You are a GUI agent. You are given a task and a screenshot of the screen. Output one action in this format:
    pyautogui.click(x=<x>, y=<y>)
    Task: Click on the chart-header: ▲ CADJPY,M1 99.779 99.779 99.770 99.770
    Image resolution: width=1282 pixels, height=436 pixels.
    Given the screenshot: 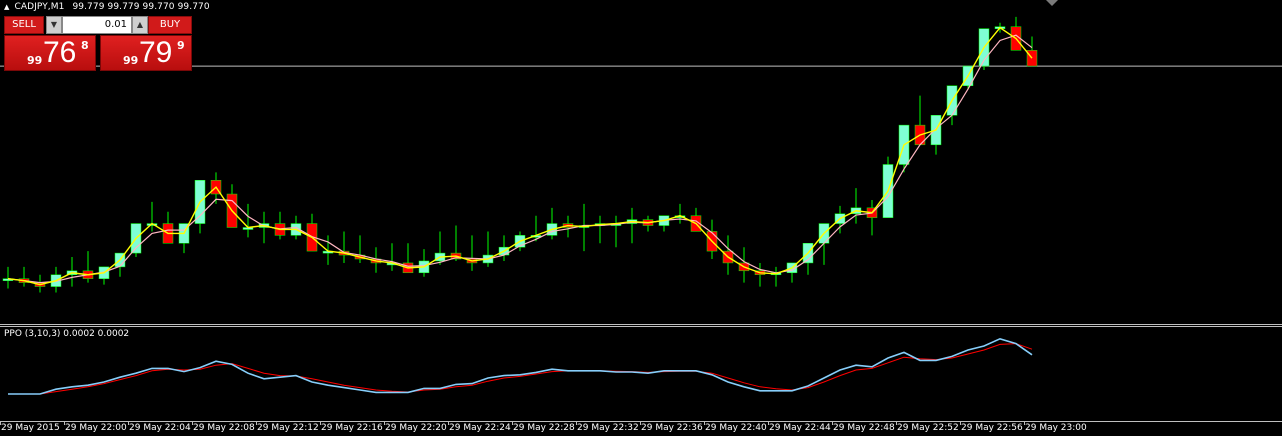 What is the action you would take?
    pyautogui.click(x=107, y=7)
    